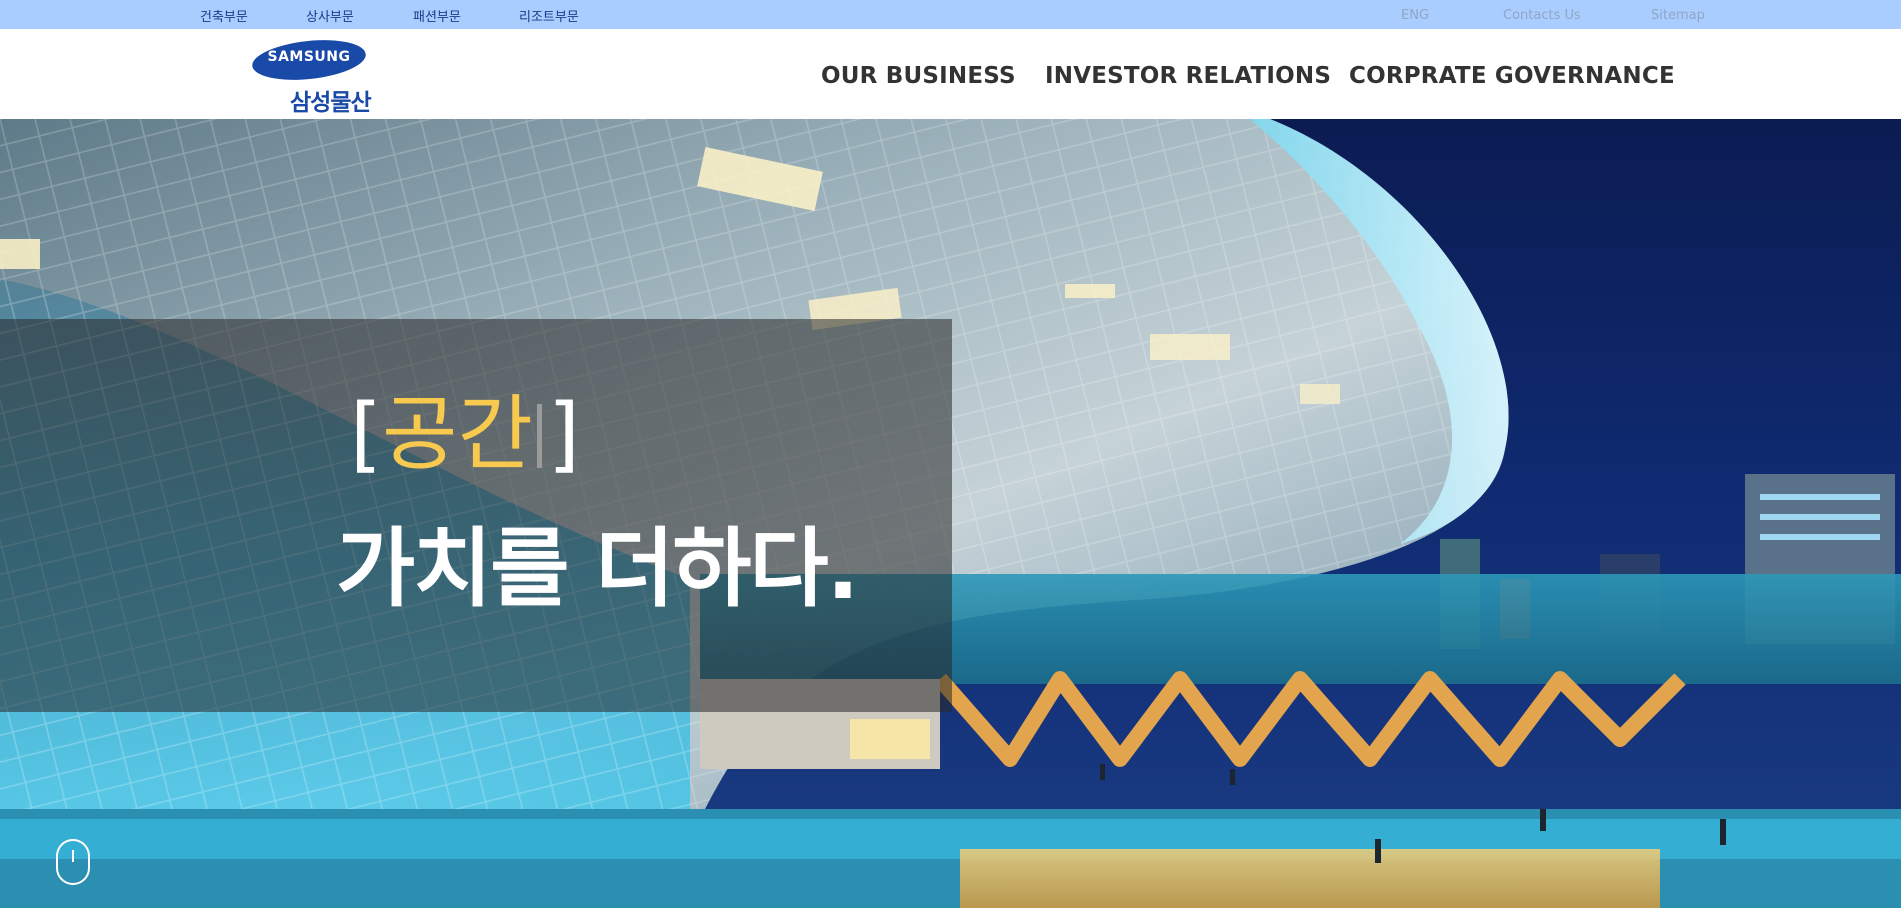  I want to click on contacts-us-link: Contacts Us, so click(1542, 15).